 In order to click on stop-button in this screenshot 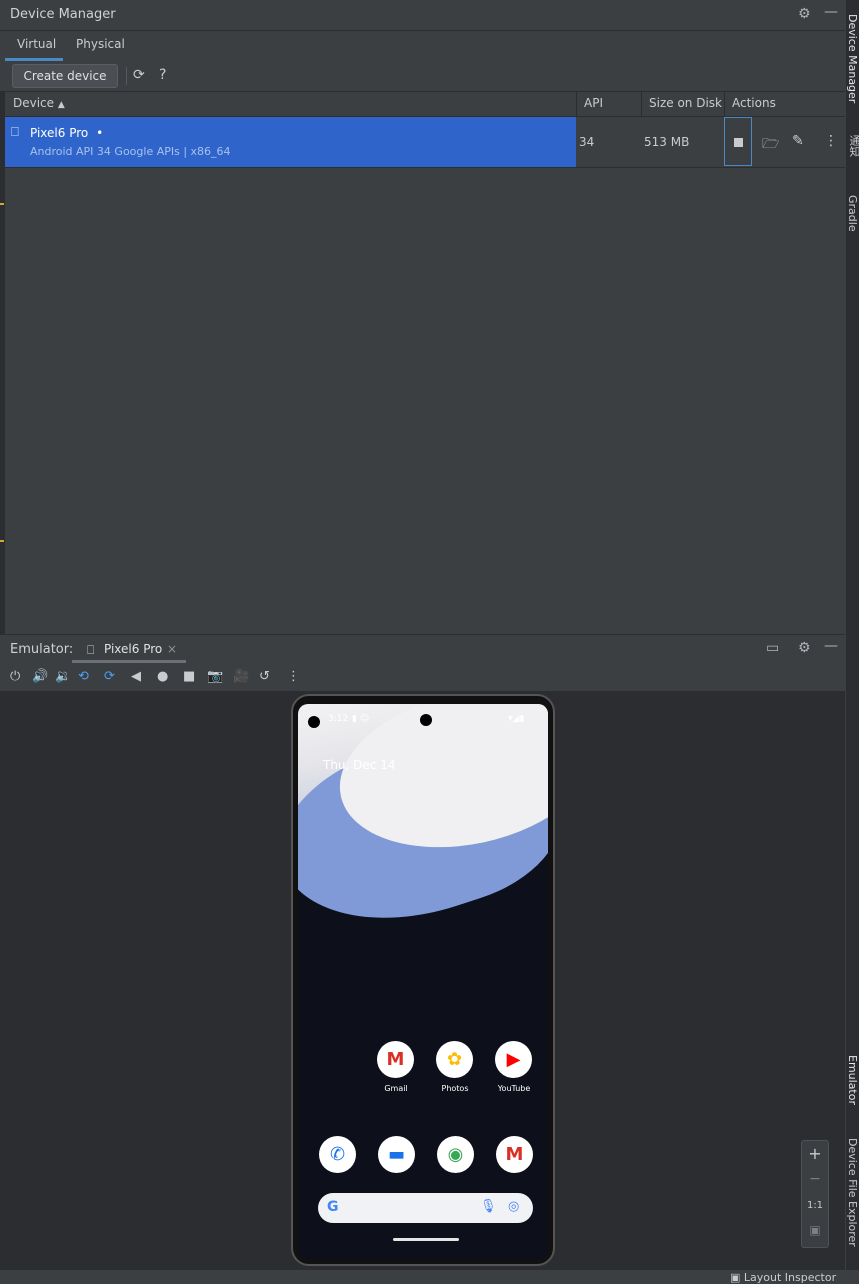, I will do `click(738, 141)`.